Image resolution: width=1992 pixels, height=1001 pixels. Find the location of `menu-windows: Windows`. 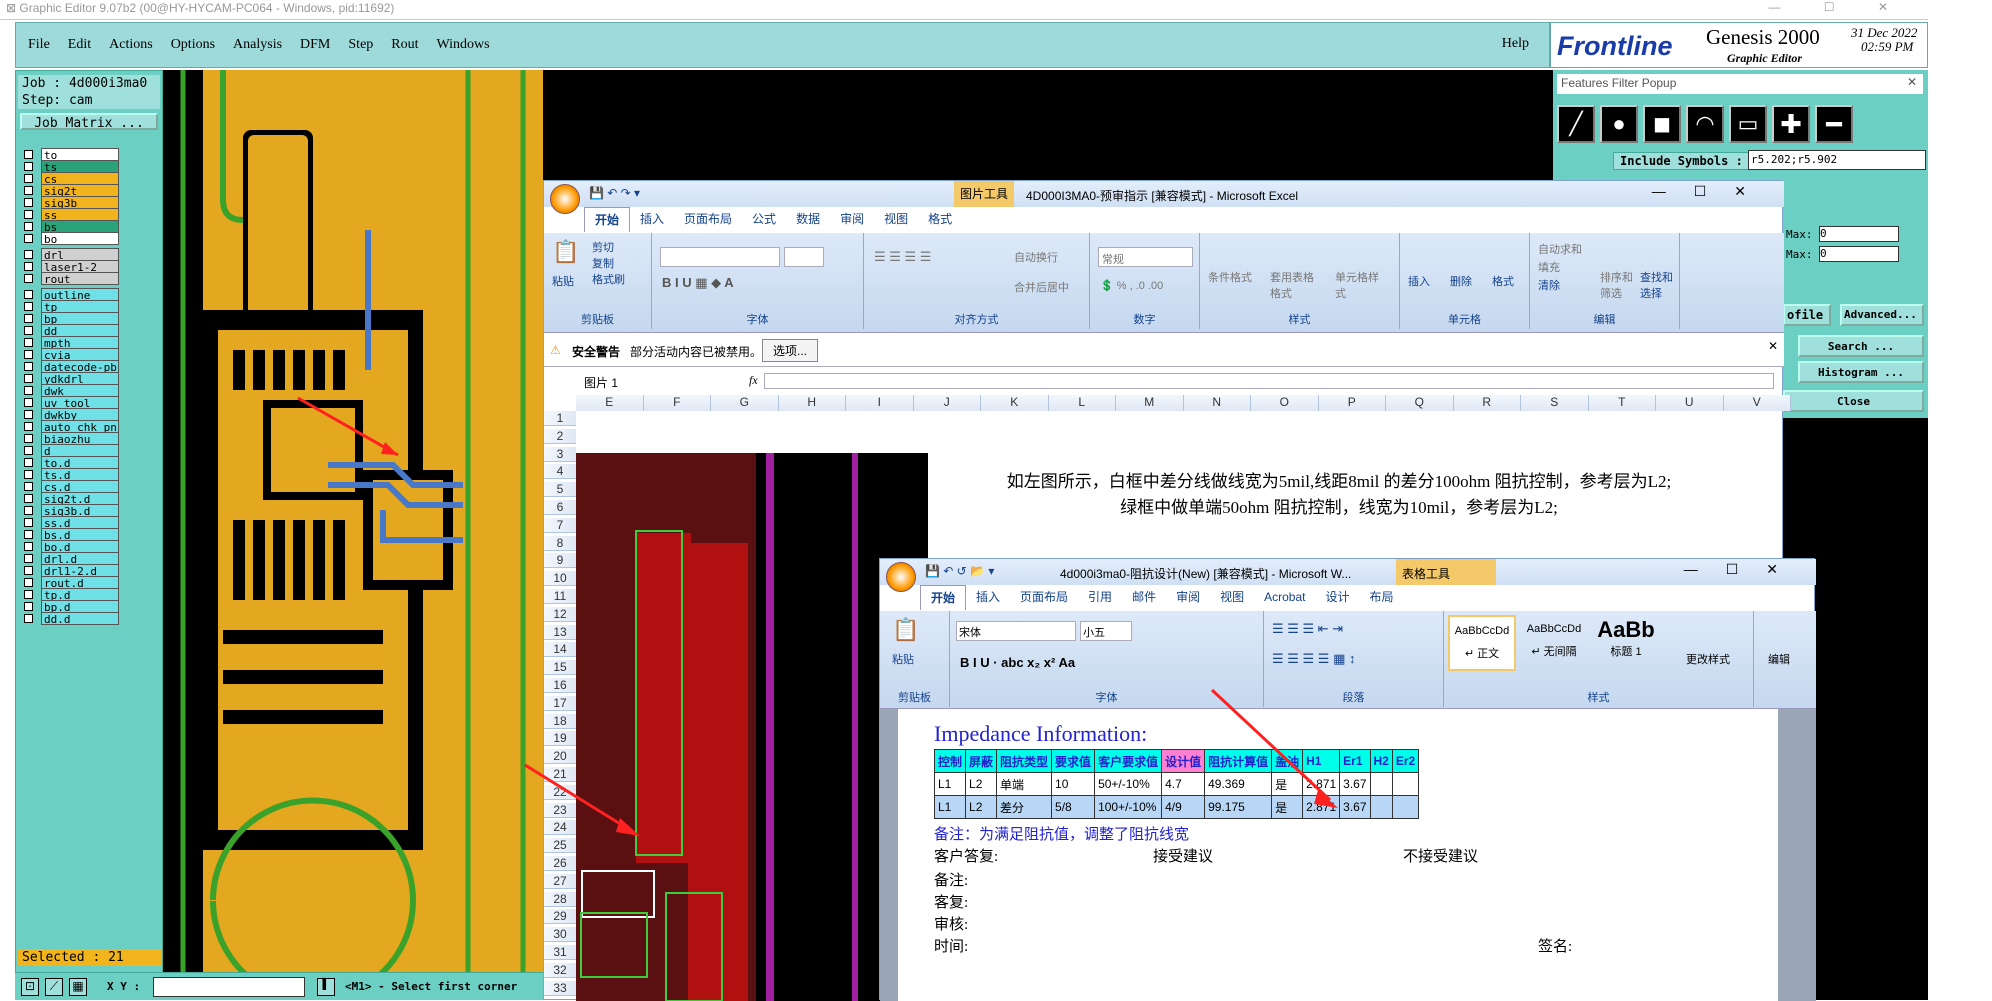

menu-windows: Windows is located at coordinates (463, 45).